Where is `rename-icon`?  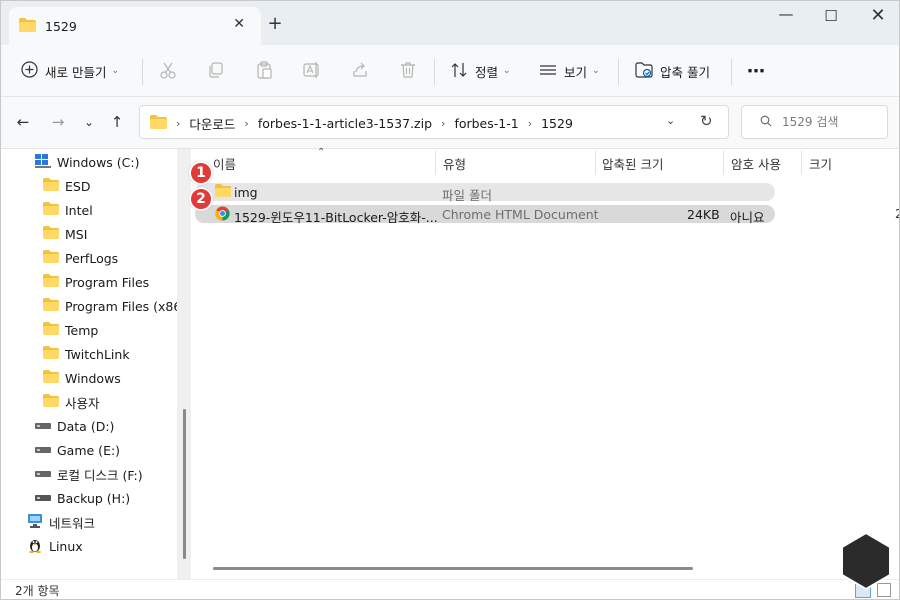
rename-icon is located at coordinates (312, 71).